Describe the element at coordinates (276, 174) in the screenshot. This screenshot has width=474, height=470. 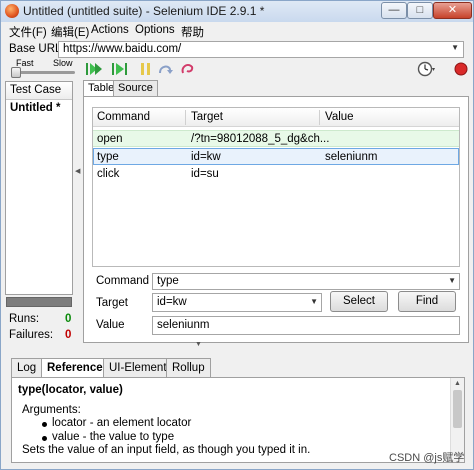
I see `table-row: click id=su` at that location.